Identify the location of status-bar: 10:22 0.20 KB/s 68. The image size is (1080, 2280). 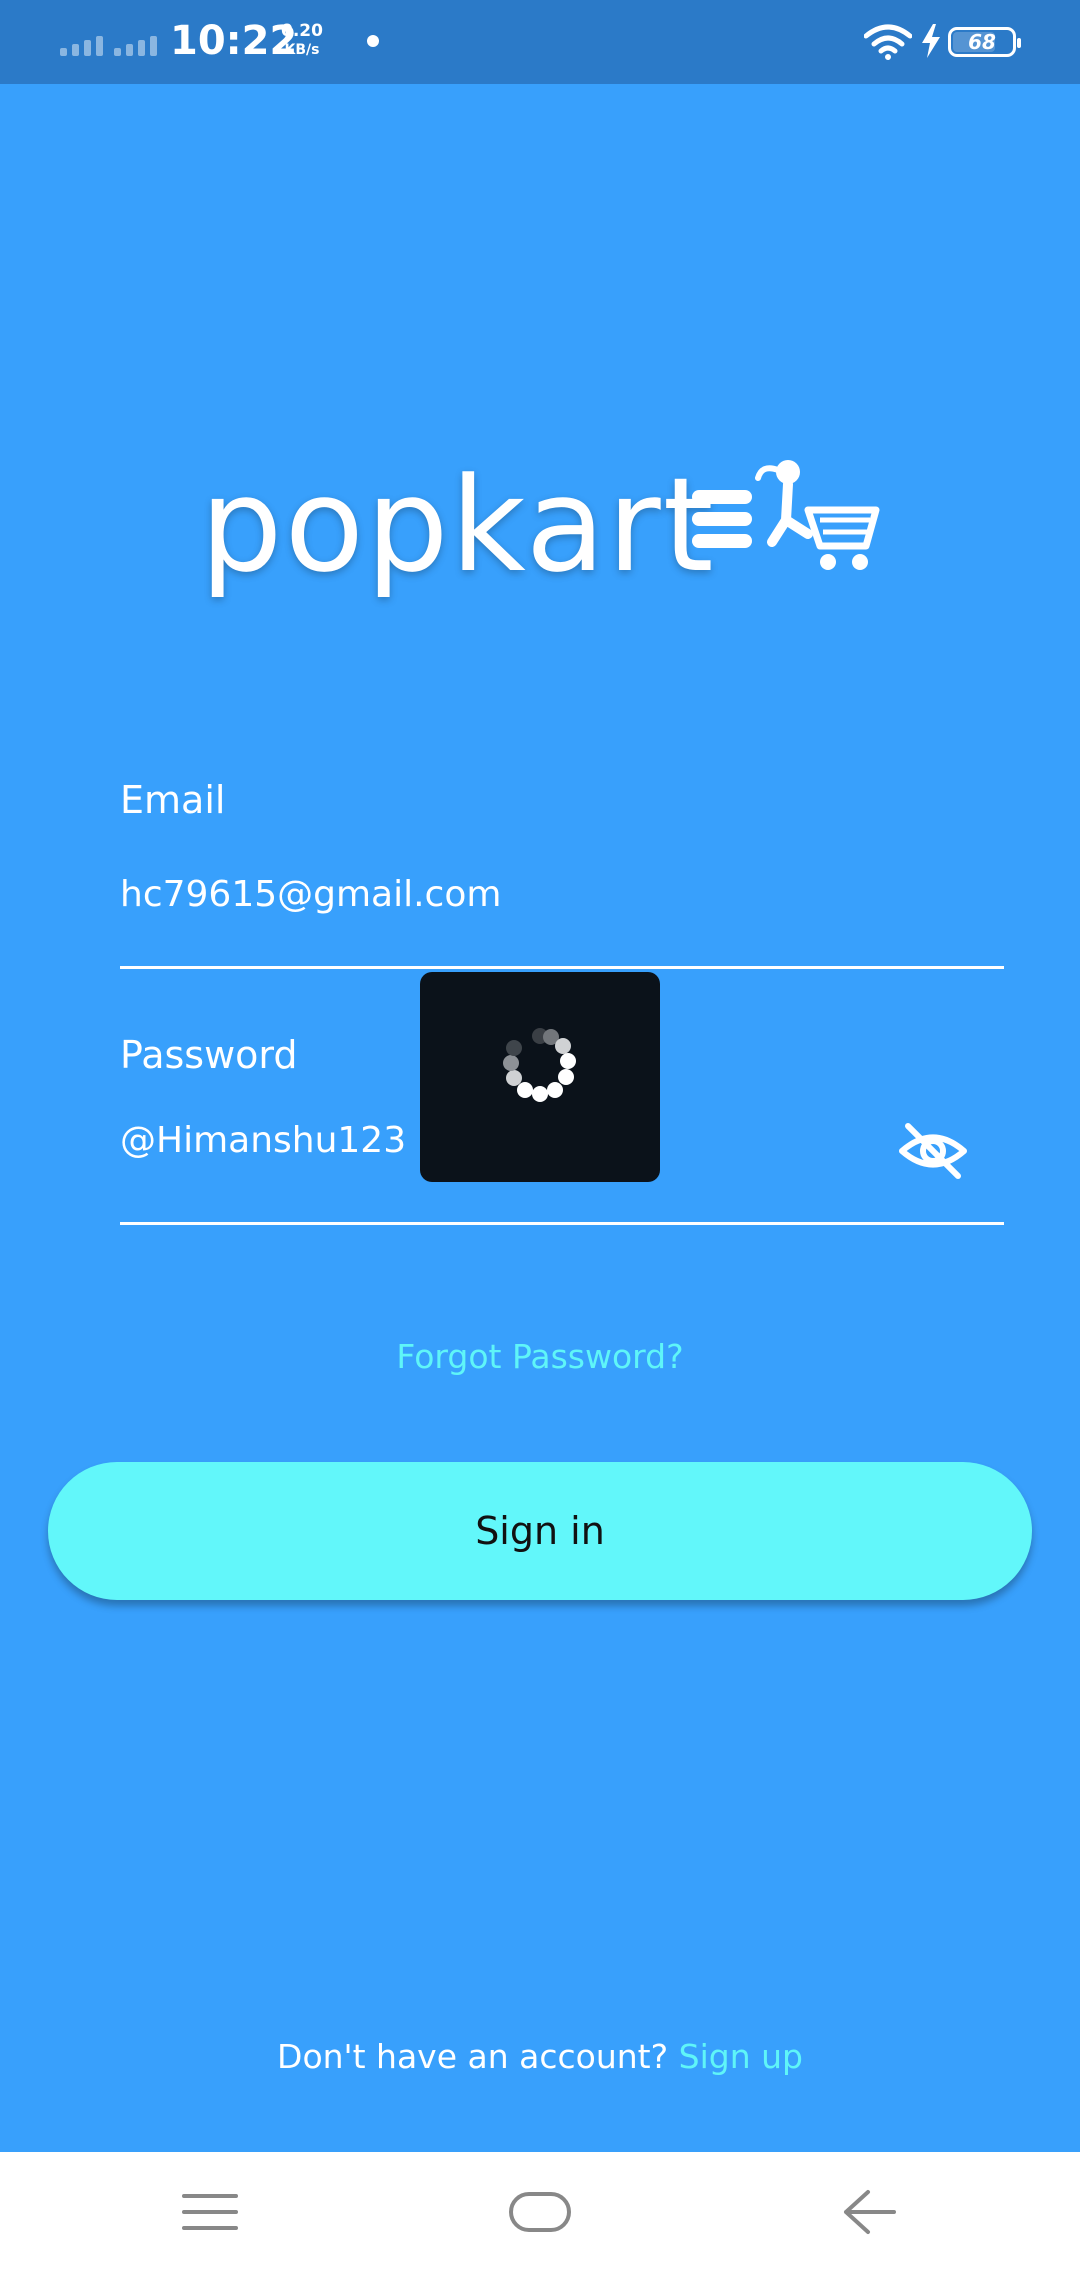
(540, 42).